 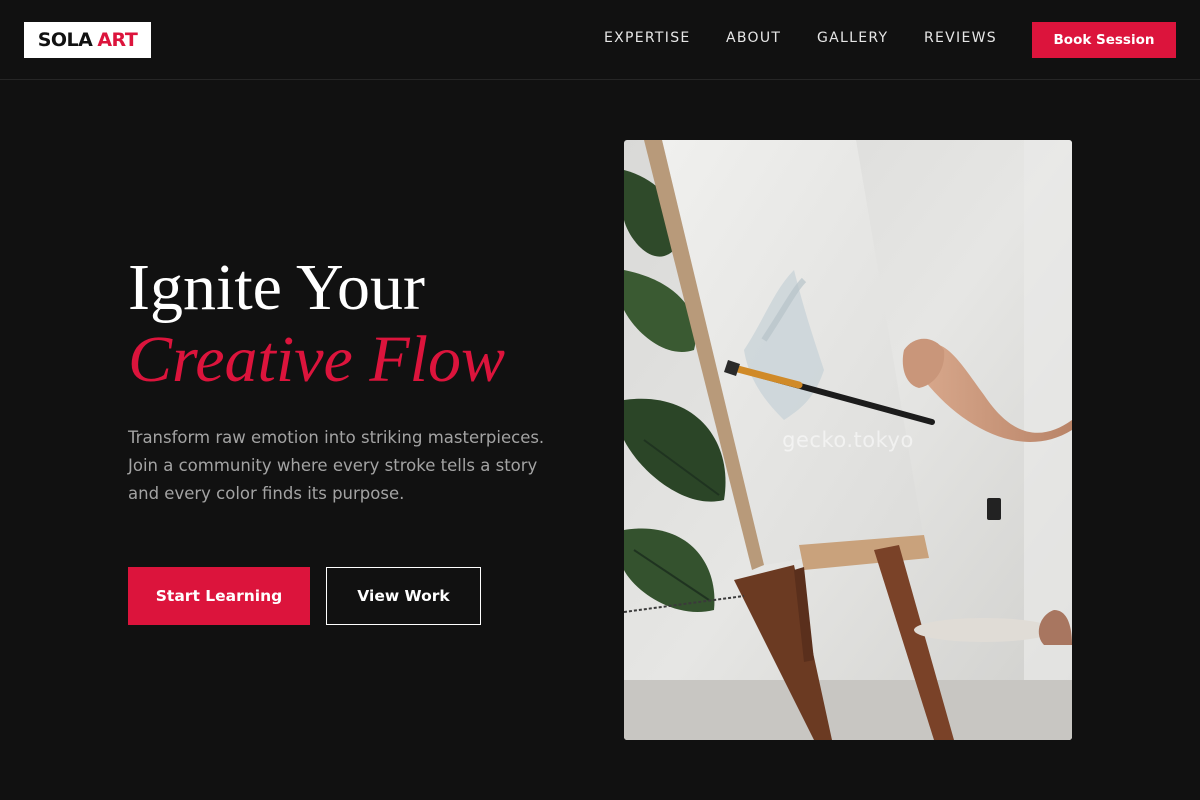 What do you see at coordinates (403, 596) in the screenshot?
I see `view-work-button: View Work` at bounding box center [403, 596].